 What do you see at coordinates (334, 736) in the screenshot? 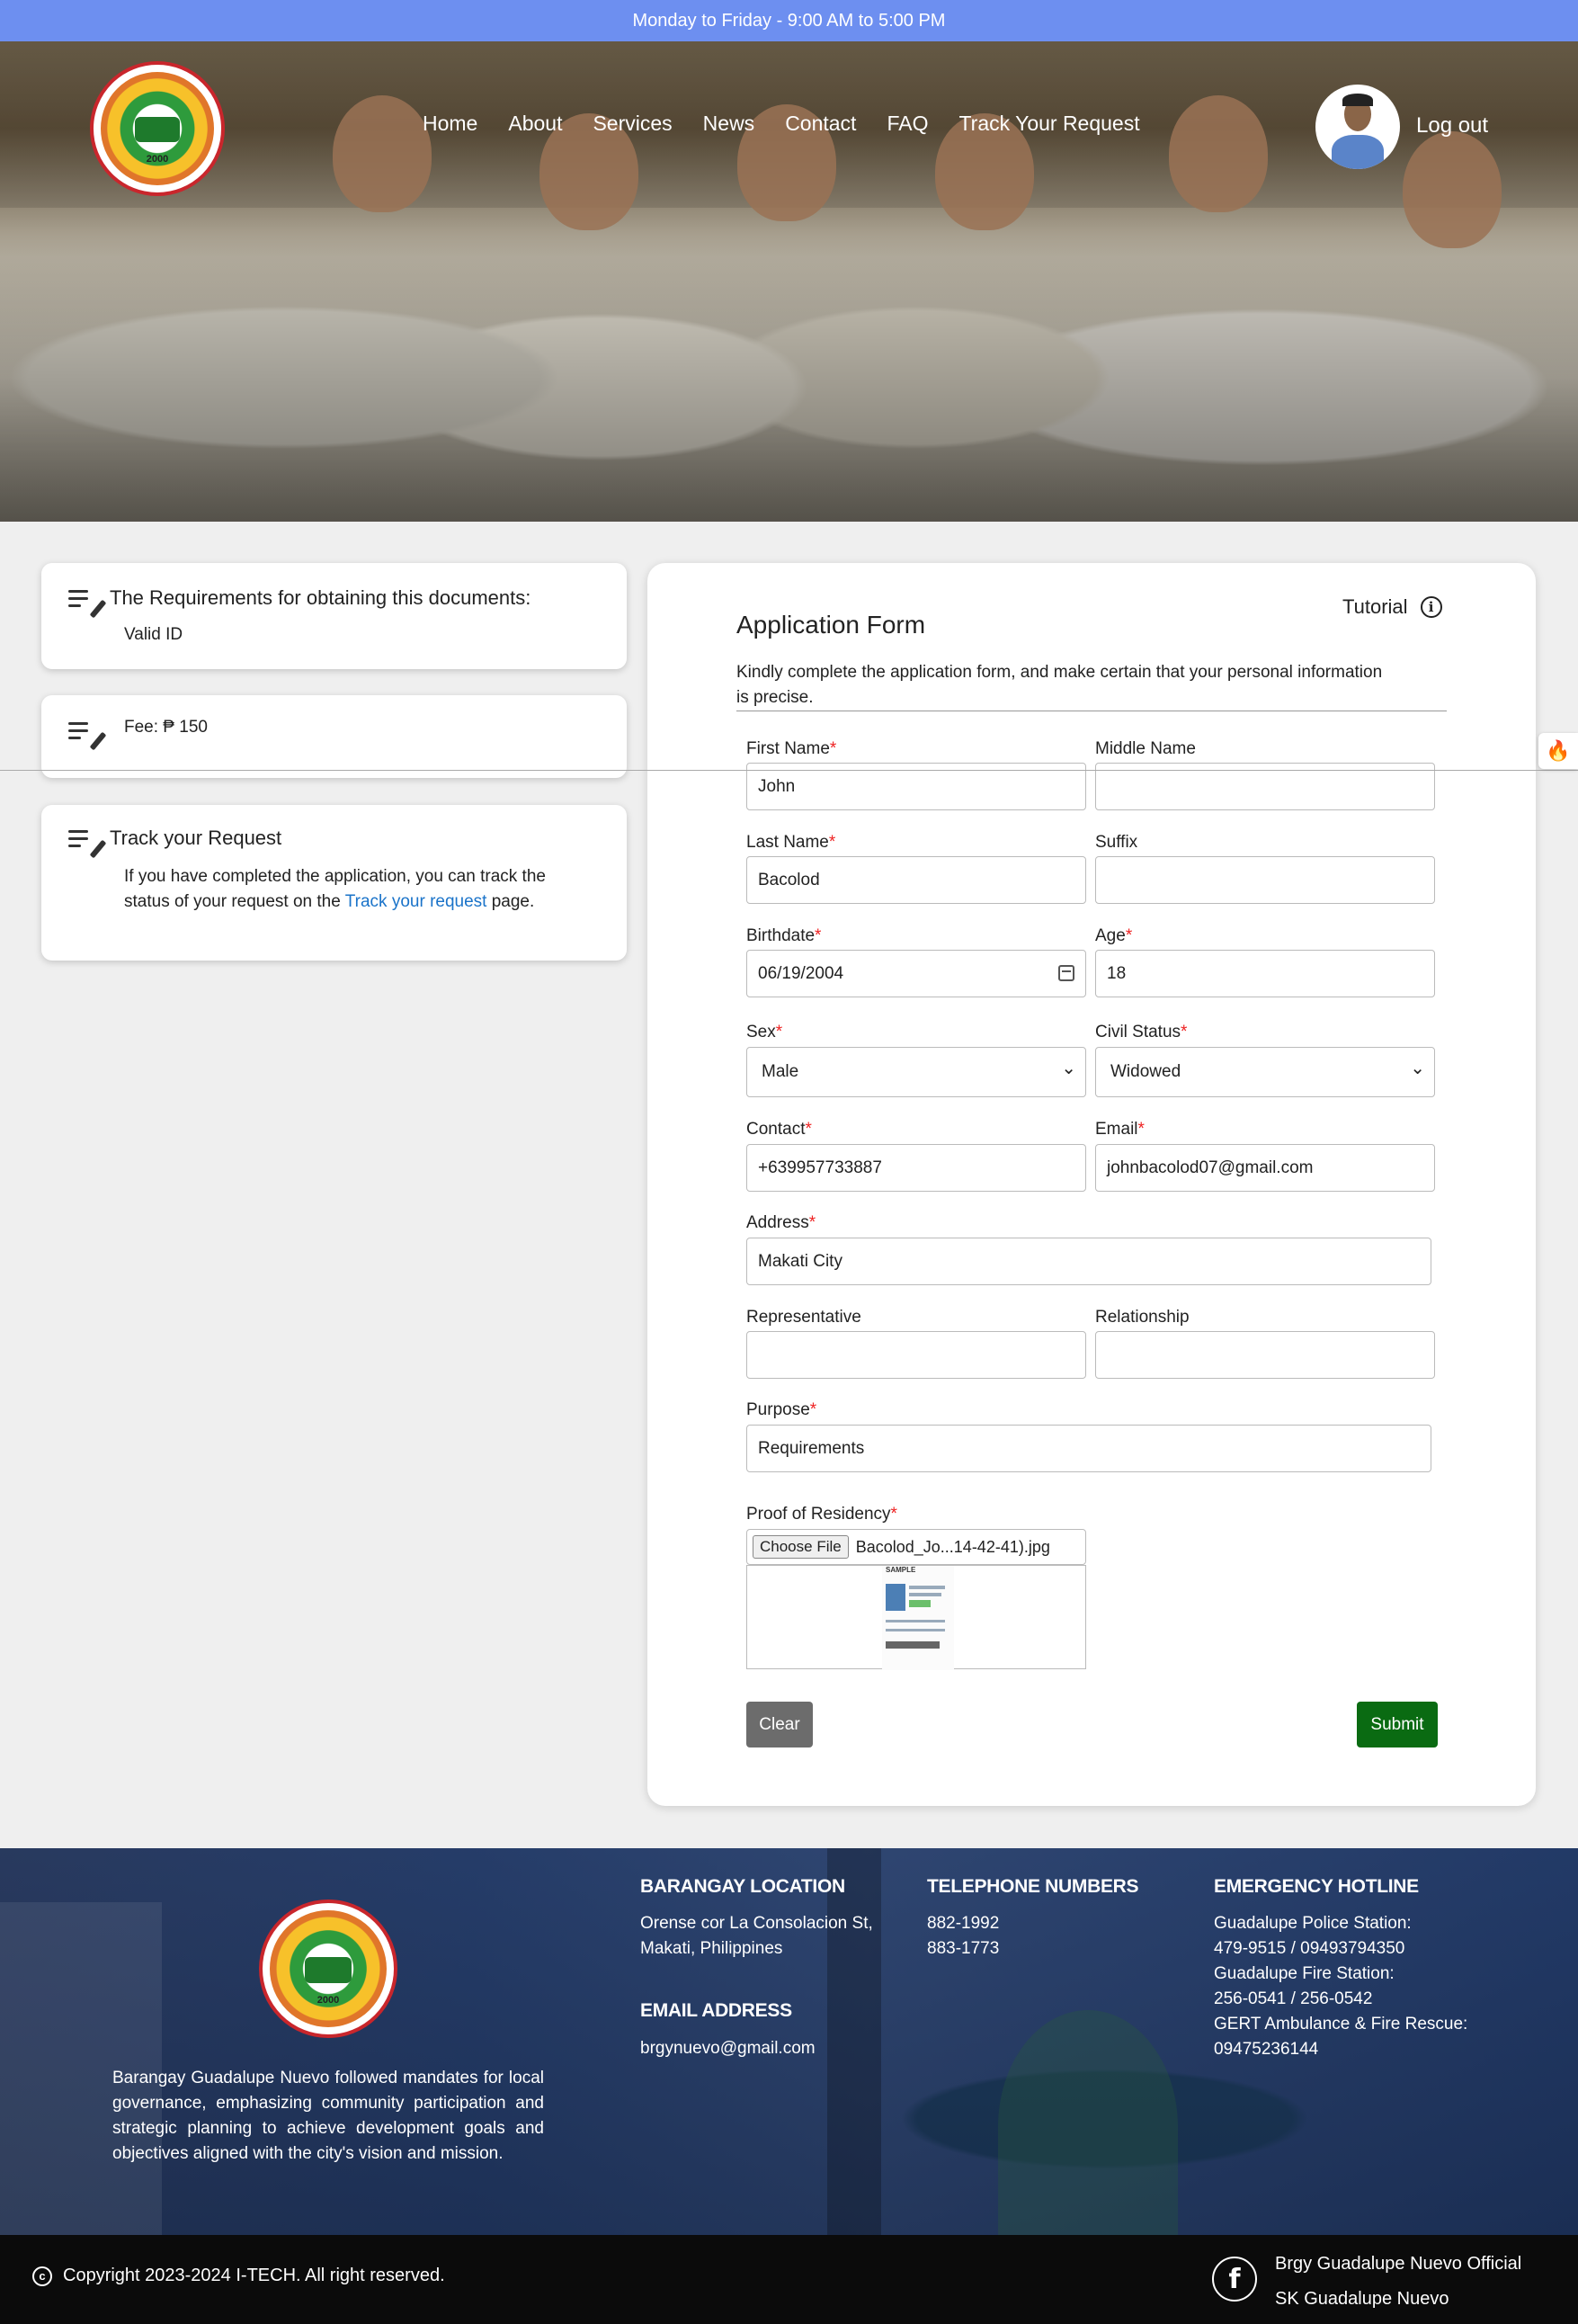
I see `fee-card: Fee: ₱ 150` at bounding box center [334, 736].